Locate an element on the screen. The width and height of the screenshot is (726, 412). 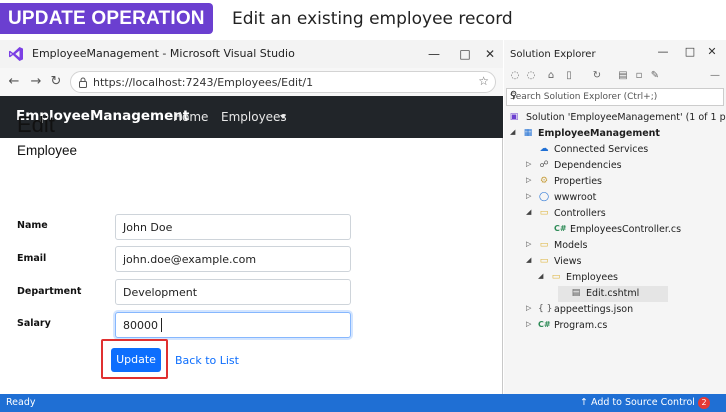
back-icon: ◌ is located at coordinates (515, 75).